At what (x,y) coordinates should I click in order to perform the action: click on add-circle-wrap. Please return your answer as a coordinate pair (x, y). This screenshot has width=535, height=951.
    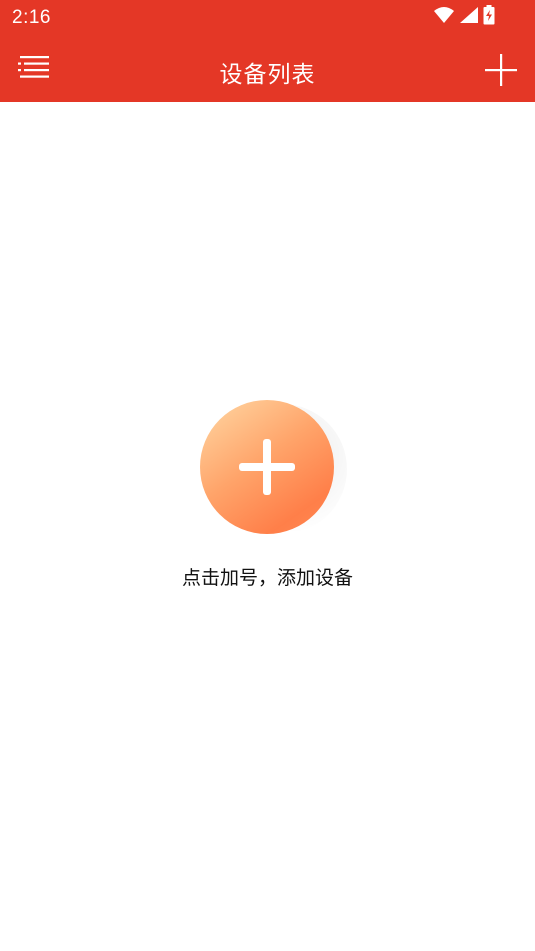
    Looking at the image, I should click on (274, 470).